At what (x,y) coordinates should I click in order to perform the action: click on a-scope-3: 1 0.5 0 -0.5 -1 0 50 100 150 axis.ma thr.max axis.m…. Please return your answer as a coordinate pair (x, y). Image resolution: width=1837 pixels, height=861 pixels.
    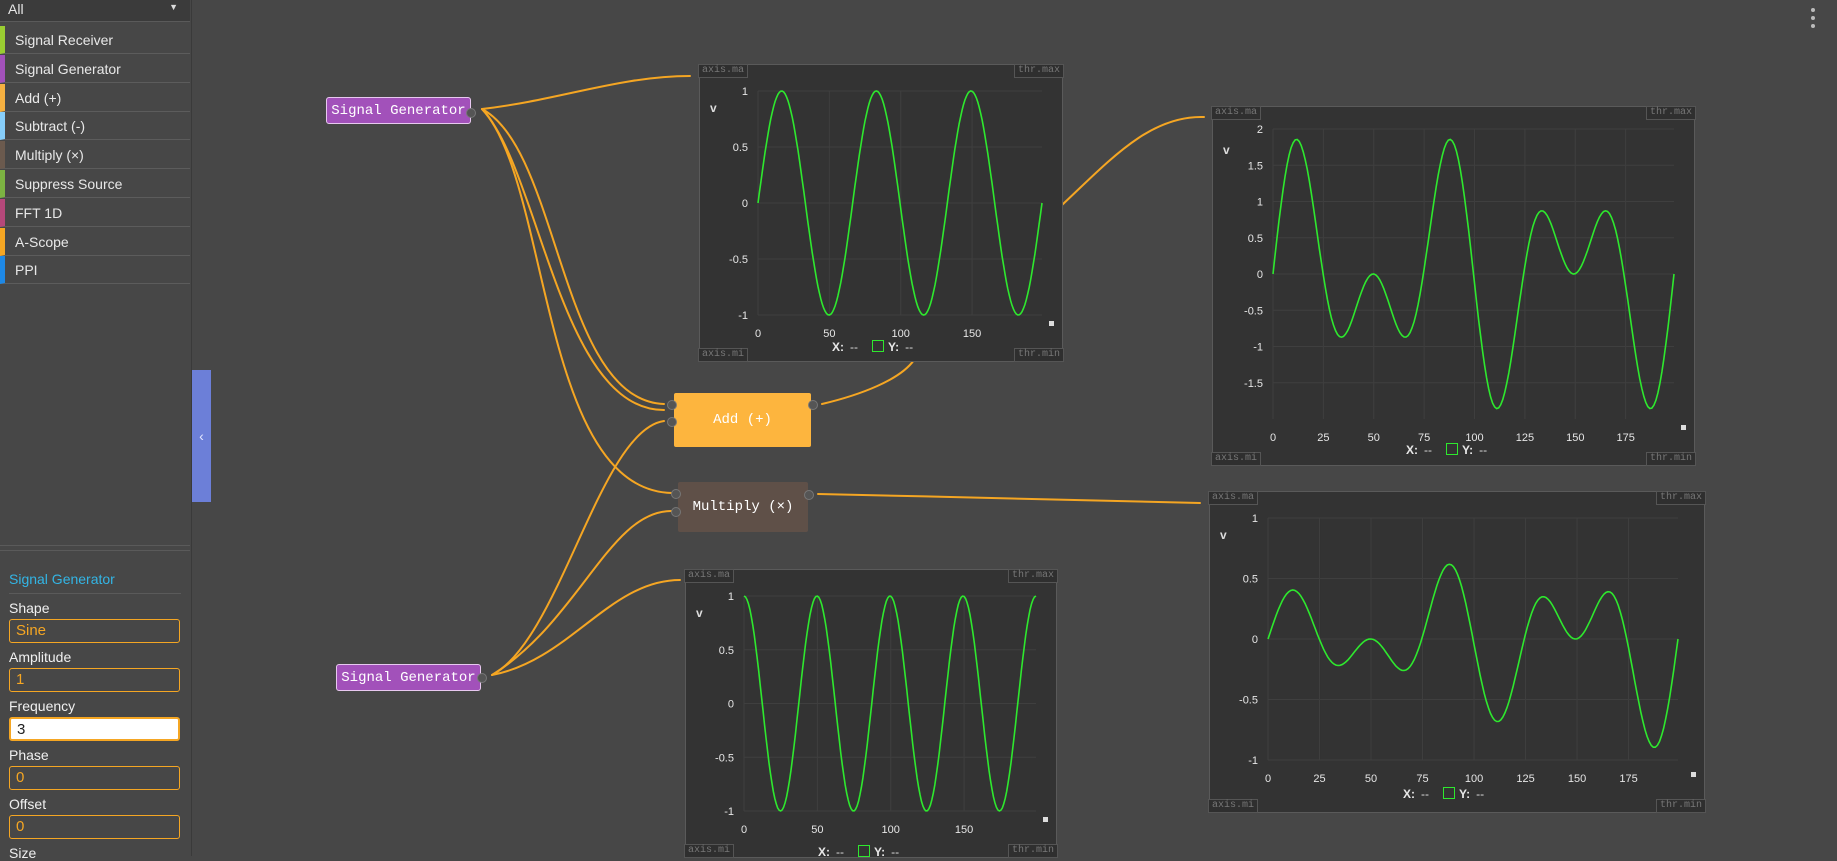
    Looking at the image, I should click on (871, 714).